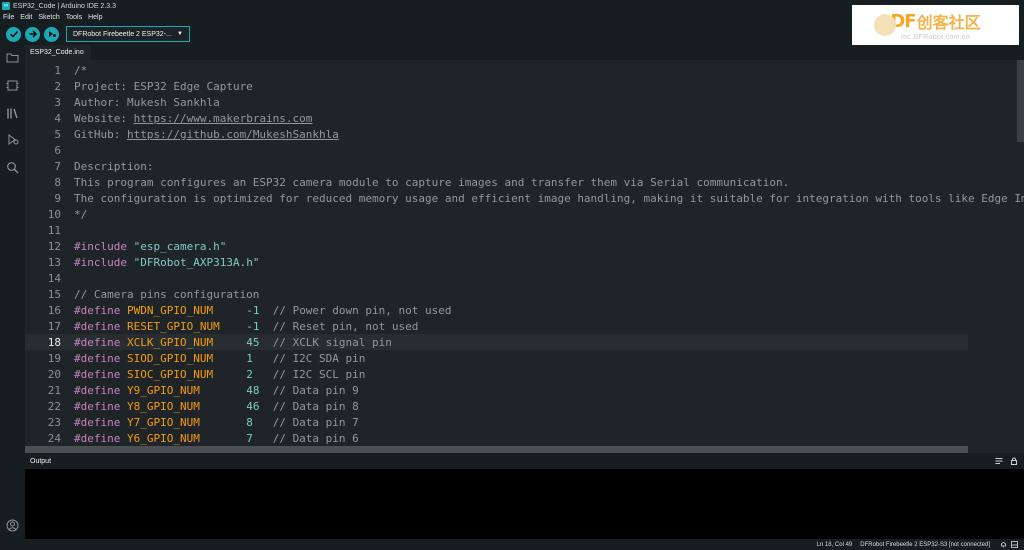  I want to click on menu-tools: Tools, so click(74, 17).